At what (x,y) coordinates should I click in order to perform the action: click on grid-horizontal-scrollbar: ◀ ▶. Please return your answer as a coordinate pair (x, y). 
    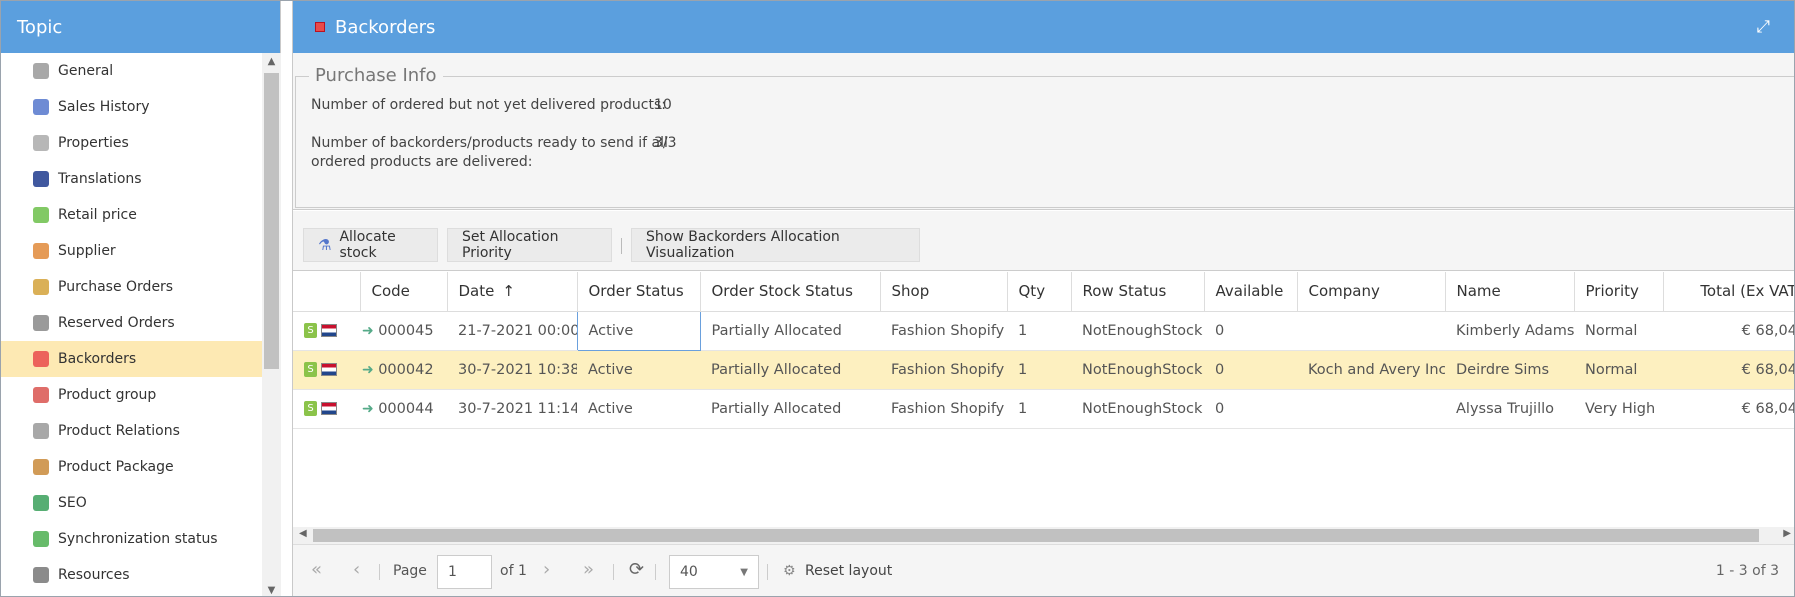
    Looking at the image, I should click on (1043, 535).